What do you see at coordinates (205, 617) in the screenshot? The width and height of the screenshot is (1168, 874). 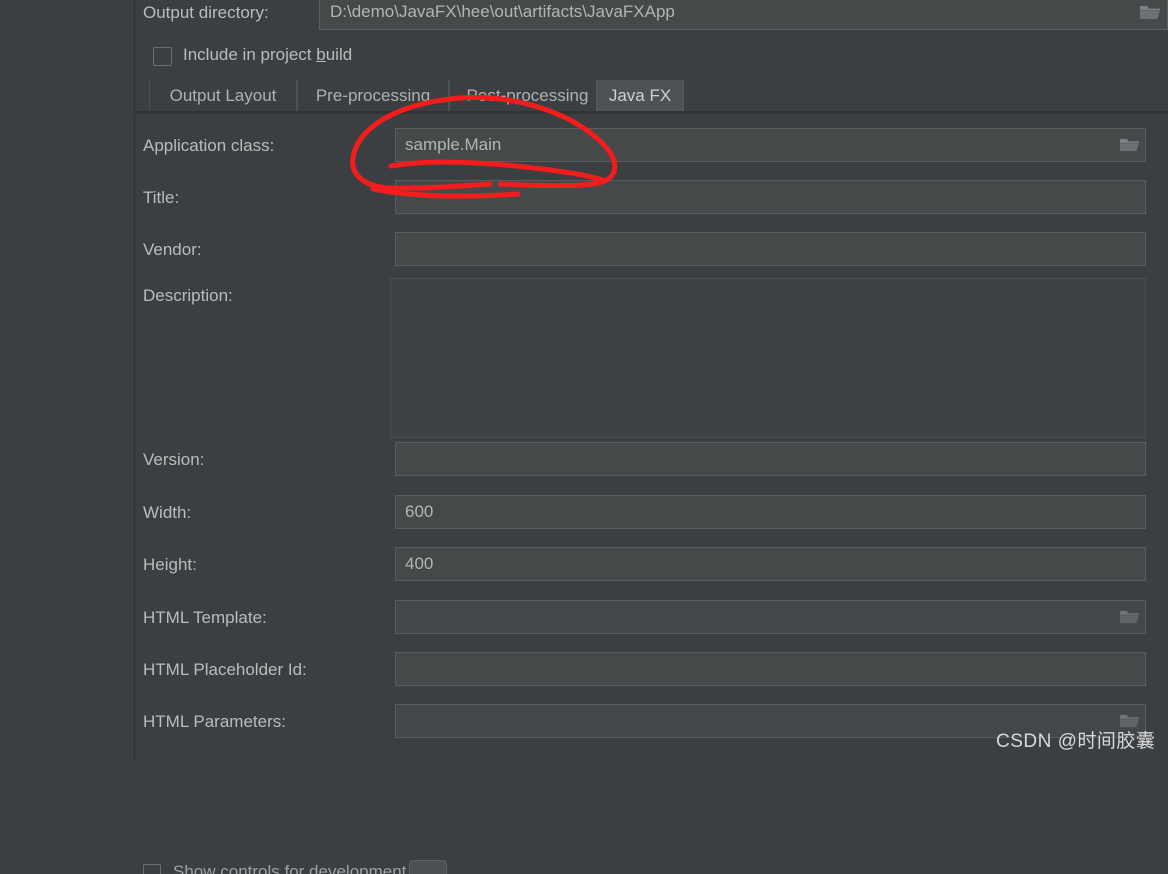 I see `html-template-label: HTML Template:` at bounding box center [205, 617].